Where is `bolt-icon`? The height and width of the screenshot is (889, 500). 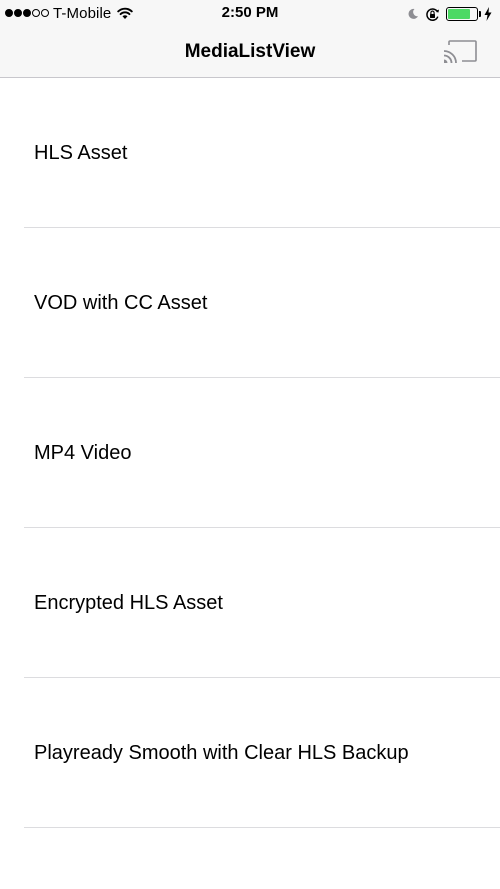
bolt-icon is located at coordinates (488, 14).